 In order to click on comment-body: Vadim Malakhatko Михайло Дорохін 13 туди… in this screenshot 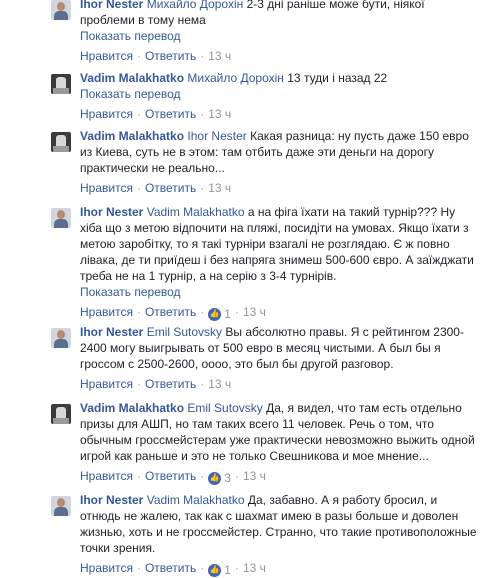, I will do `click(278, 96)`.